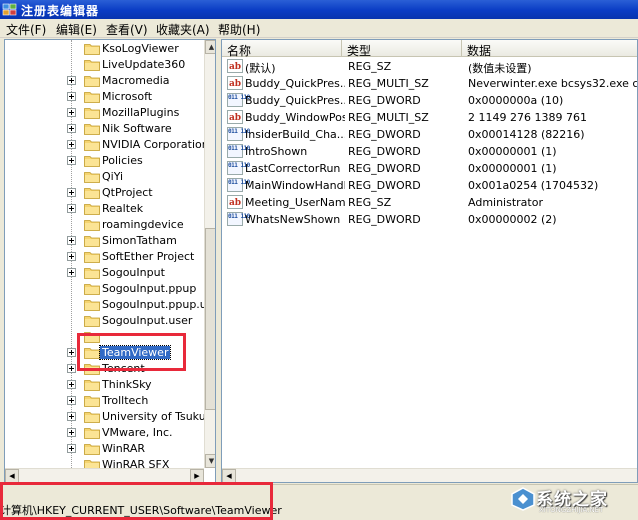 This screenshot has width=638, height=520. I want to click on tree-item: Trolltech, so click(105, 401).